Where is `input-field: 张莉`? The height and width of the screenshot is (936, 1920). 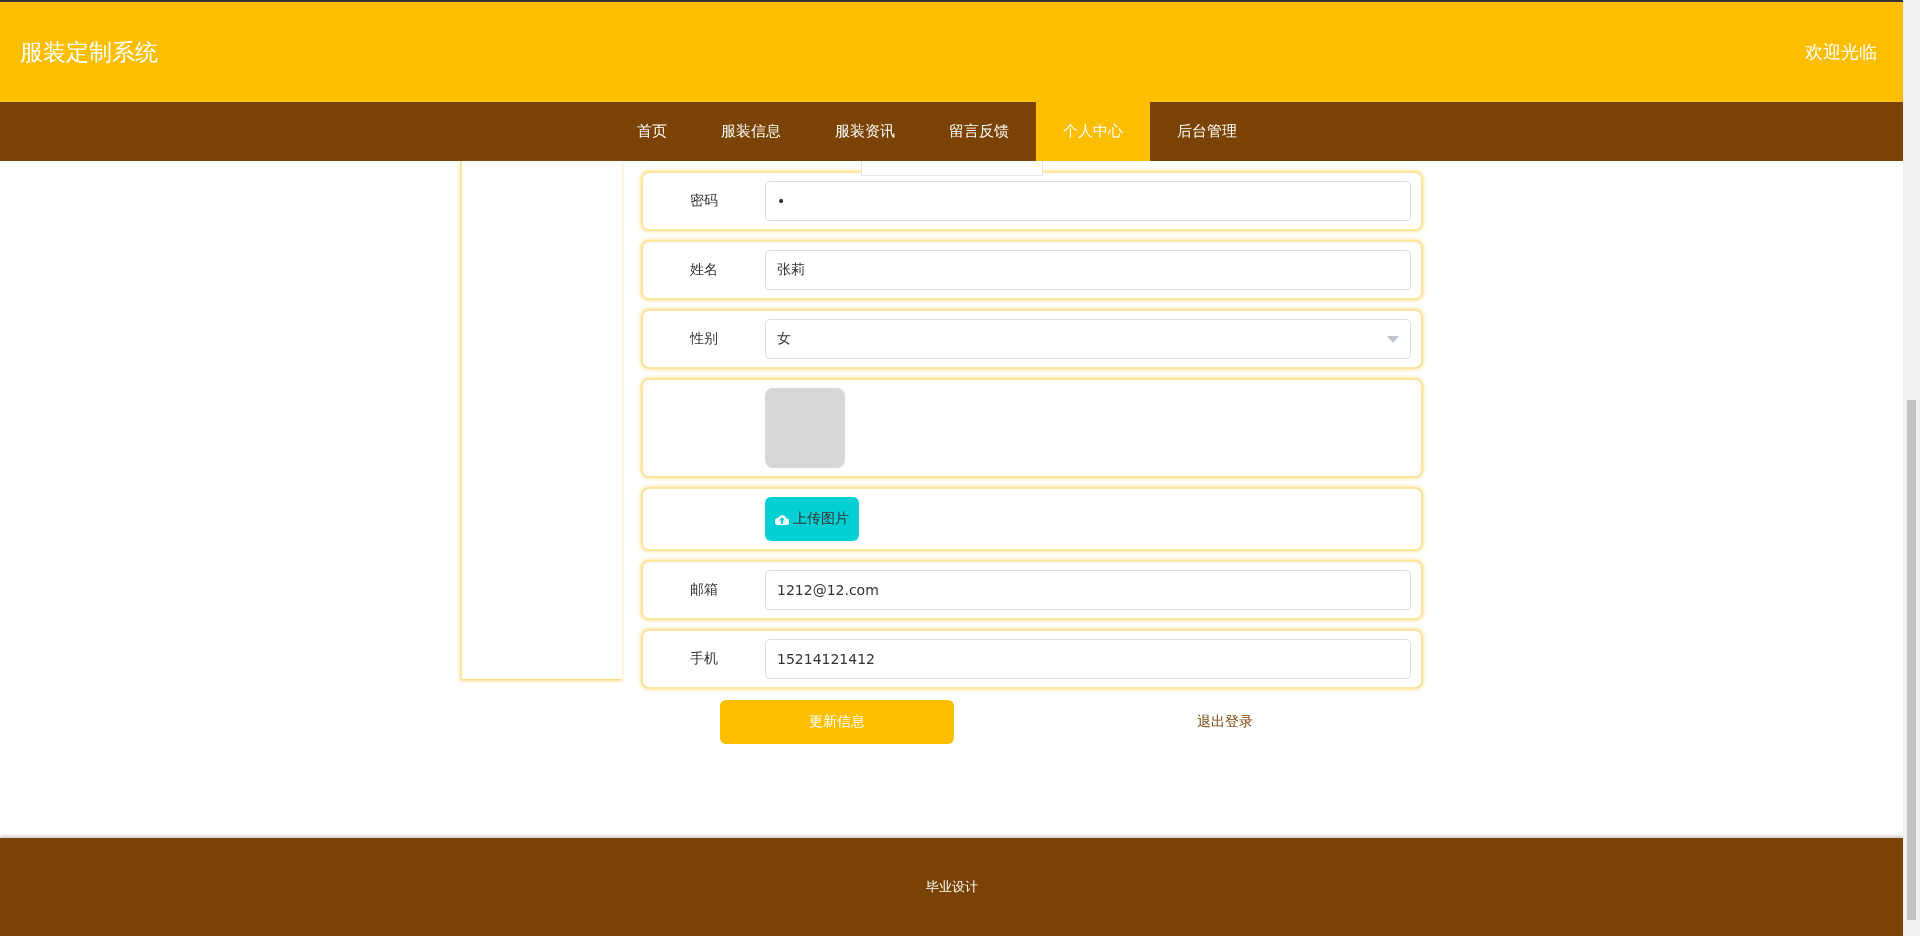 input-field: 张莉 is located at coordinates (1088, 270).